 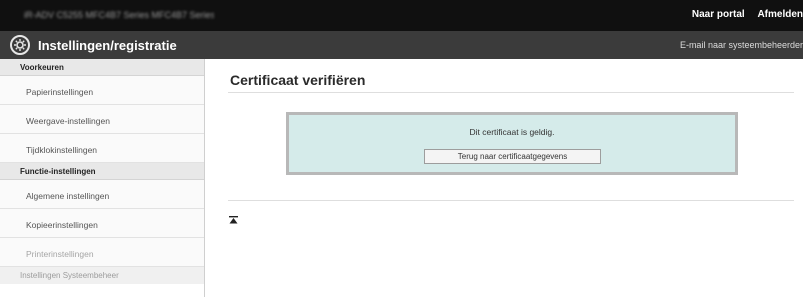 I want to click on sidebar-item-printer-settings: Printerinstellingen, so click(x=102, y=252).